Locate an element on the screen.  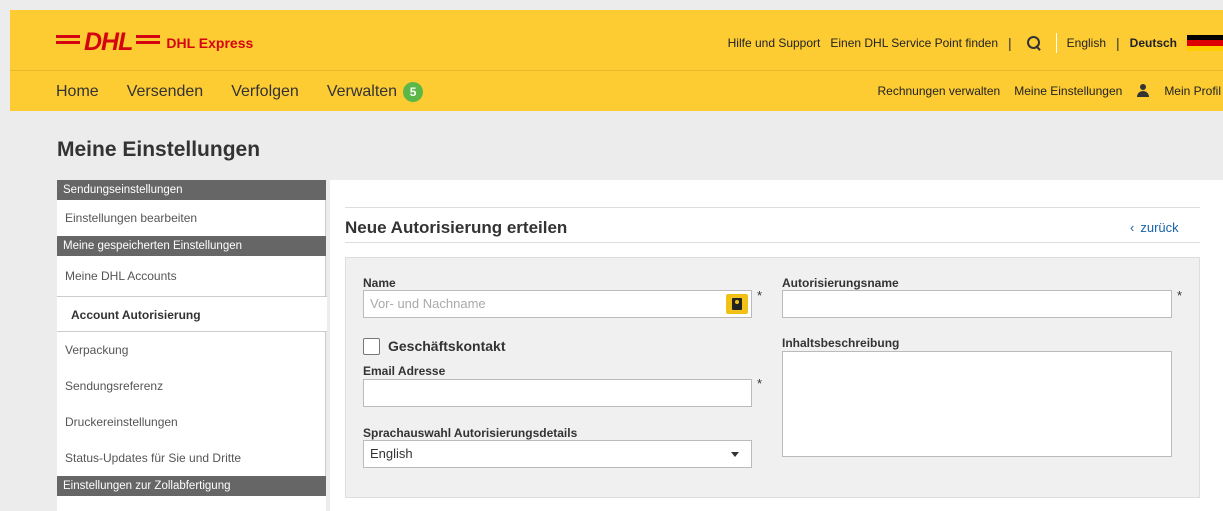
address-book-icon is located at coordinates (737, 304).